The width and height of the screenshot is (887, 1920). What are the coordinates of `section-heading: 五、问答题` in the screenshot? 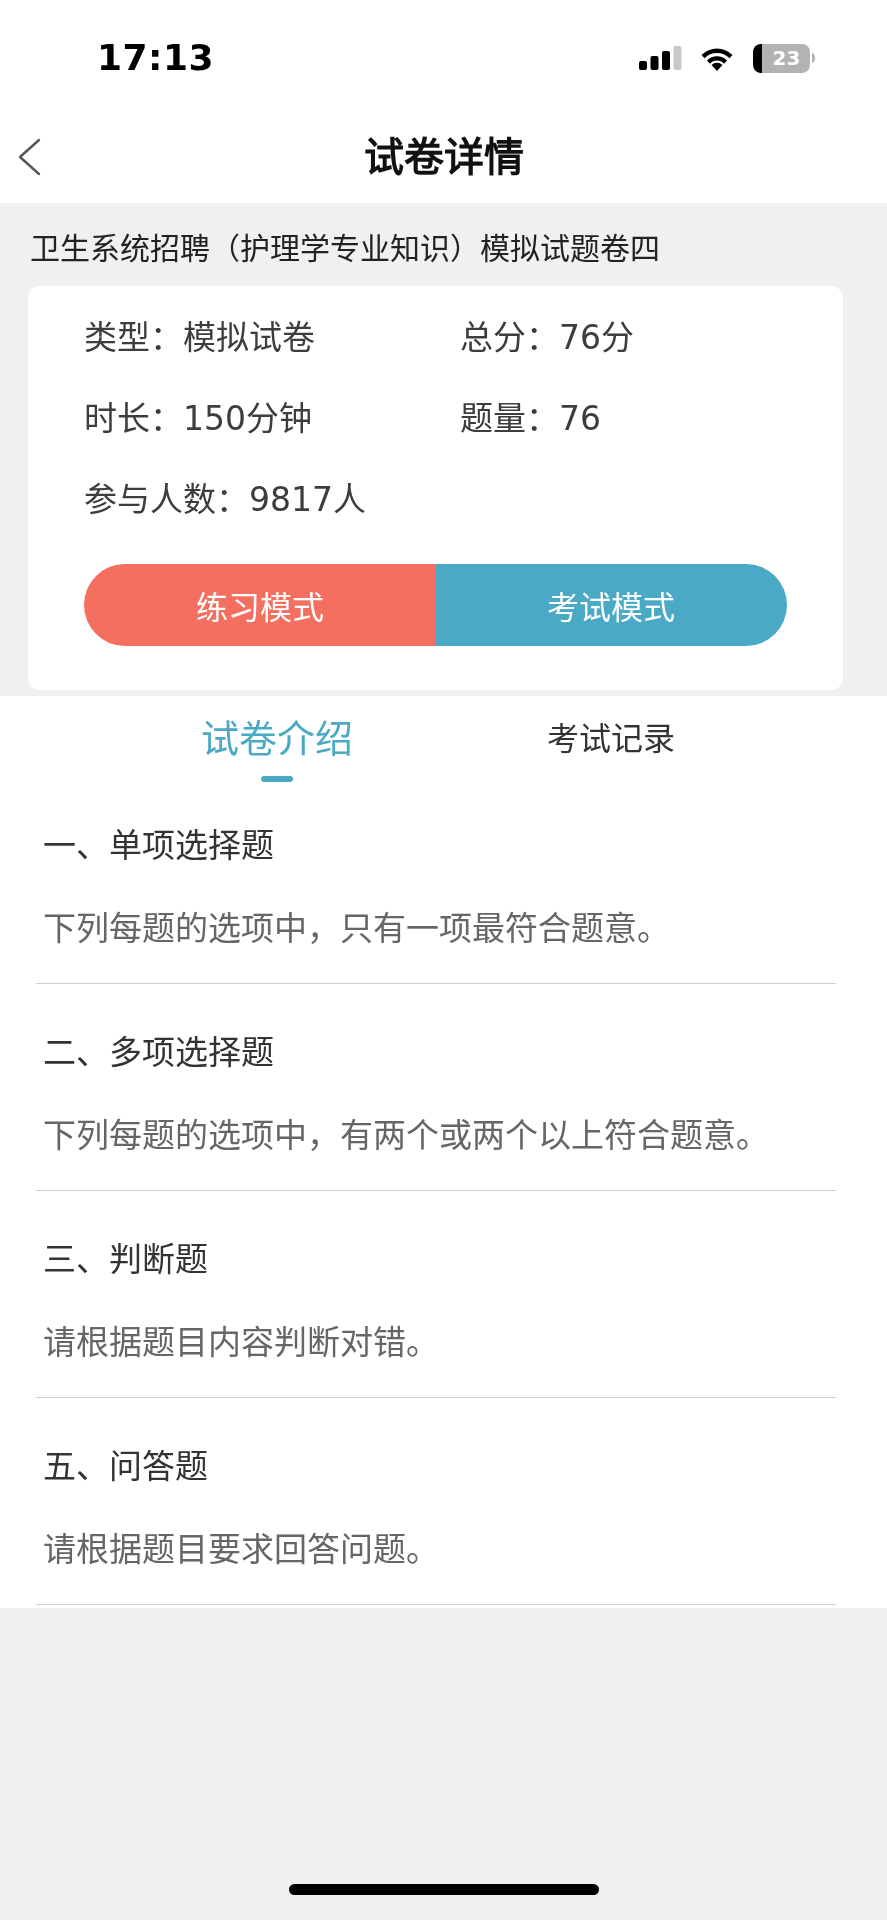 It's located at (125, 1467).